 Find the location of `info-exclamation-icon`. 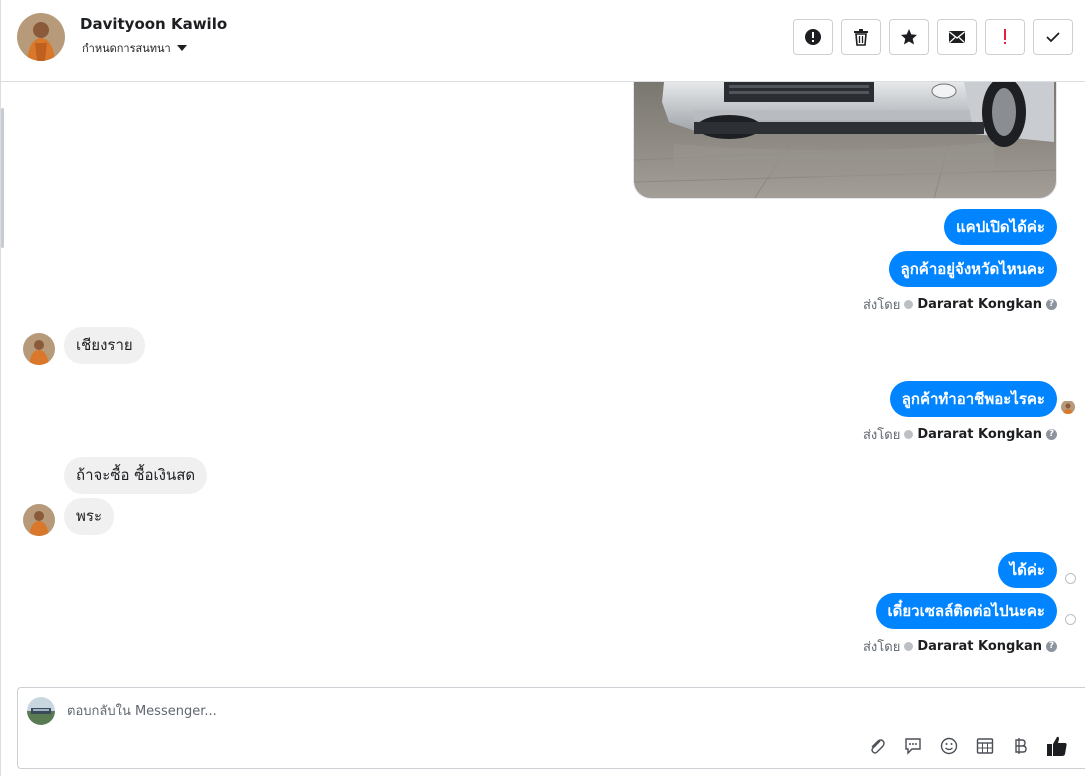

info-exclamation-icon is located at coordinates (813, 37).